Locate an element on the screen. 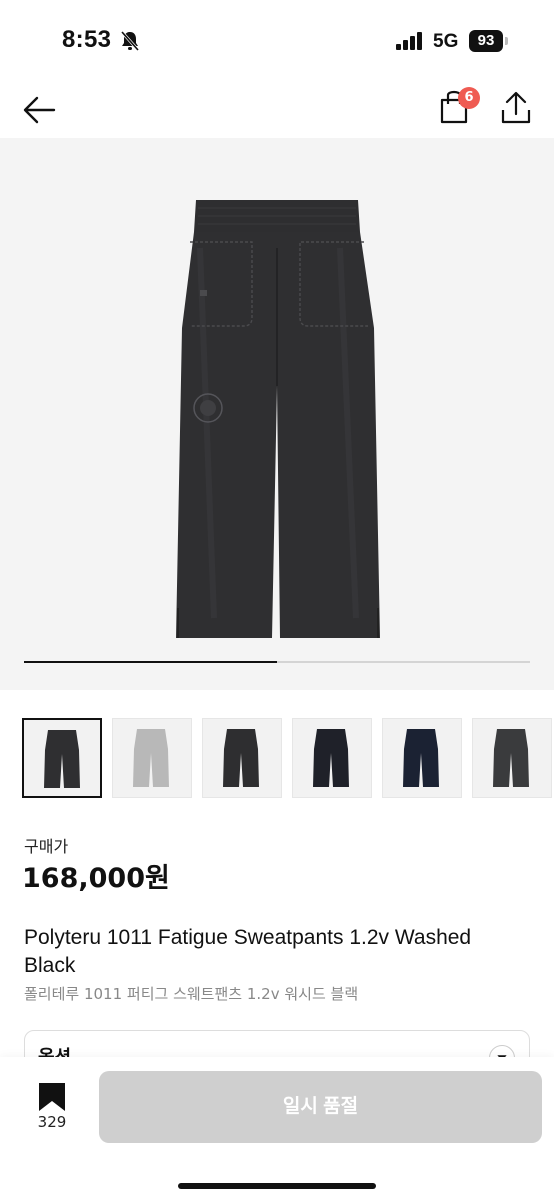 This screenshot has width=554, height=1200. bell-slash-icon is located at coordinates (130, 41).